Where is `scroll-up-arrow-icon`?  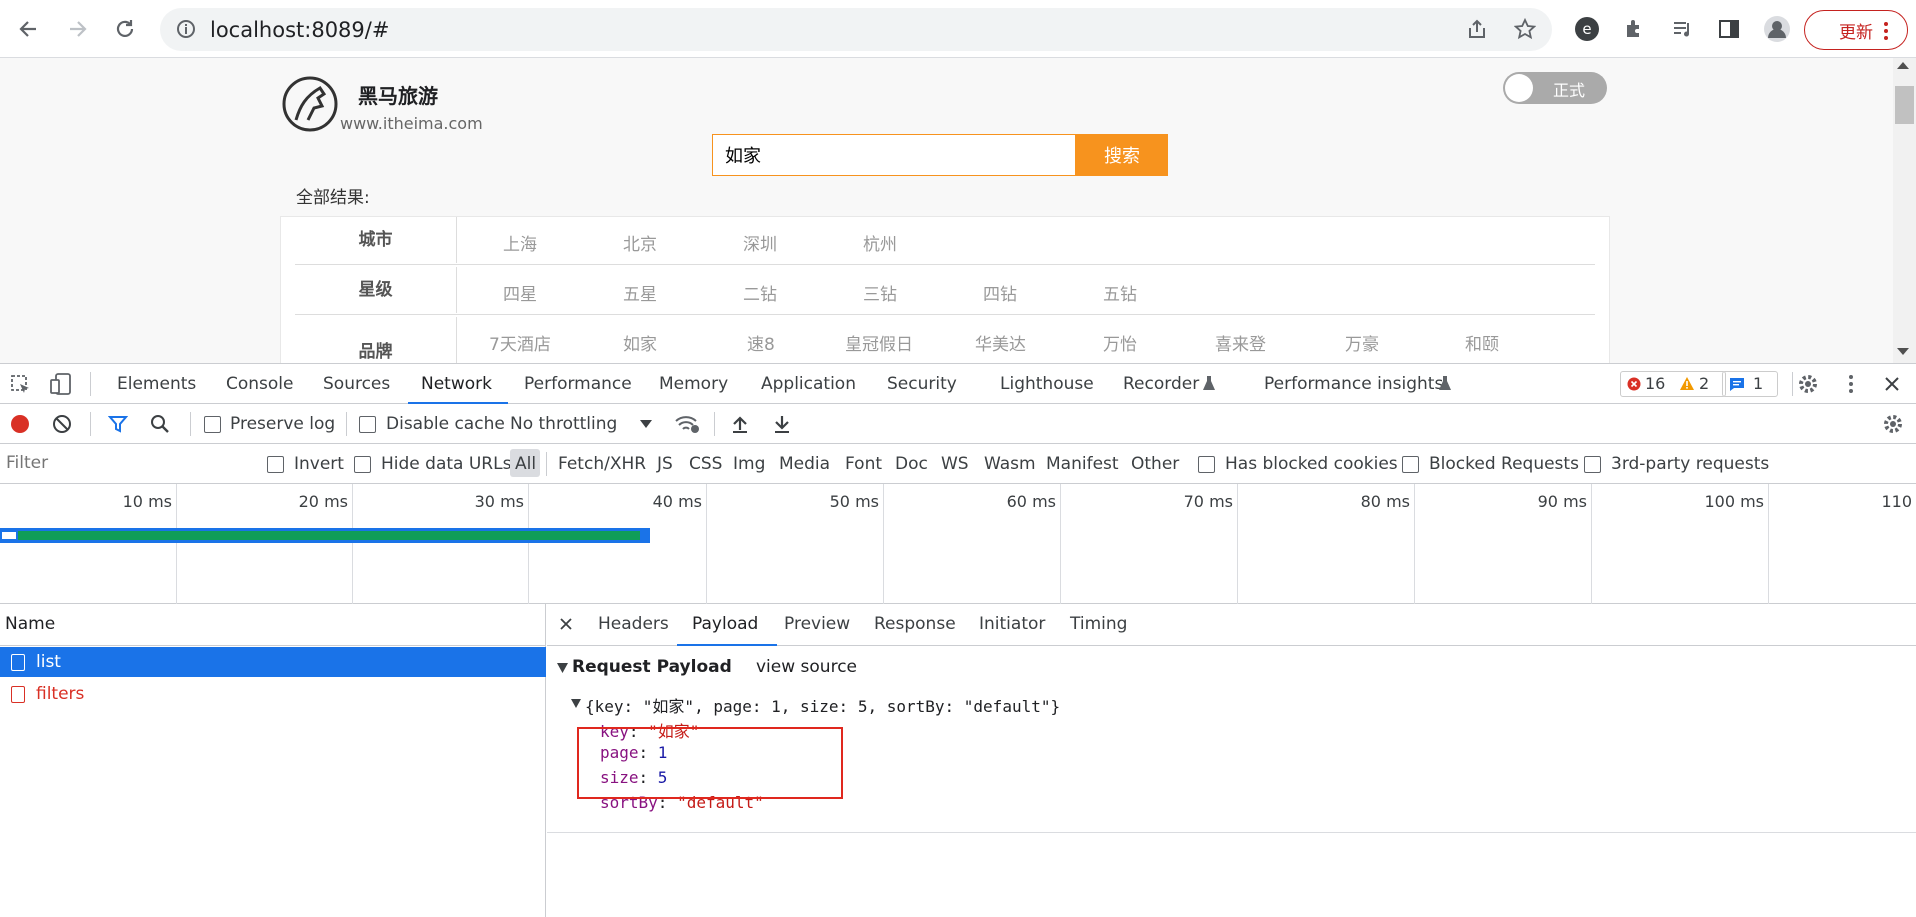
scroll-up-arrow-icon is located at coordinates (1903, 65).